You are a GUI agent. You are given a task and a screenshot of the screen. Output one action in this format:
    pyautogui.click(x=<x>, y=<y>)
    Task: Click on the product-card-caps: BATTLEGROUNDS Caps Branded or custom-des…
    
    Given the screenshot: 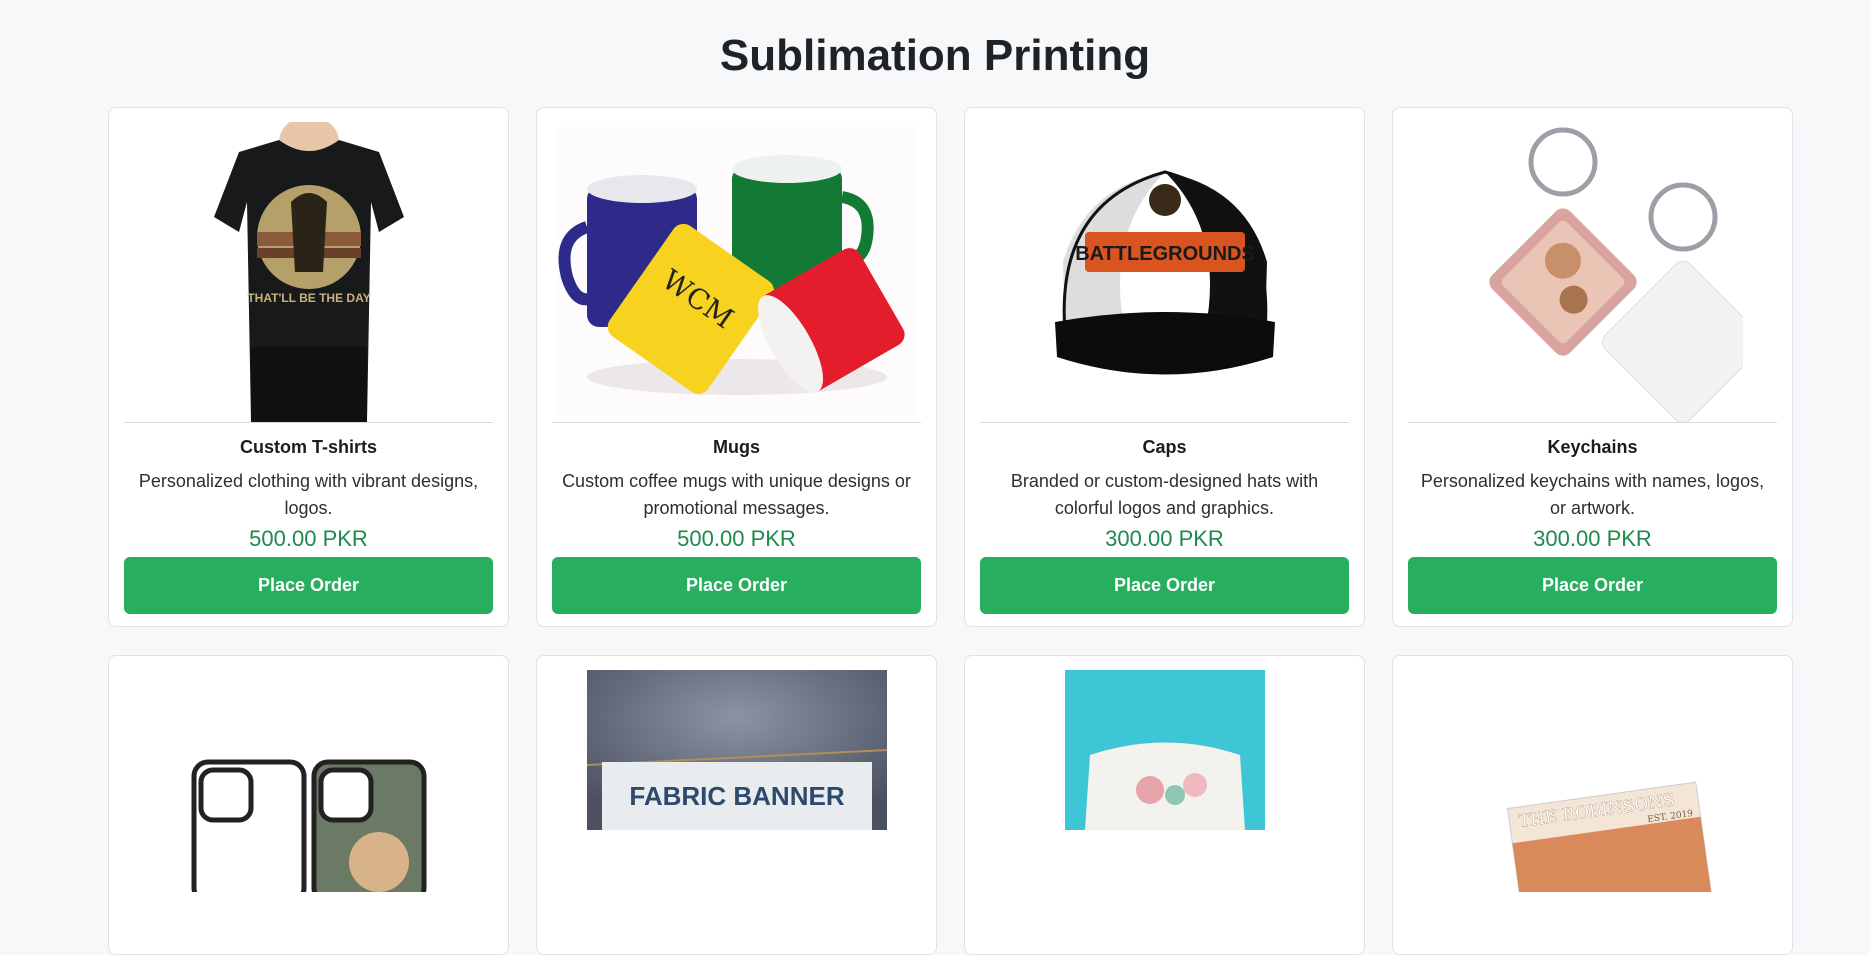 What is the action you would take?
    pyautogui.click(x=1164, y=367)
    